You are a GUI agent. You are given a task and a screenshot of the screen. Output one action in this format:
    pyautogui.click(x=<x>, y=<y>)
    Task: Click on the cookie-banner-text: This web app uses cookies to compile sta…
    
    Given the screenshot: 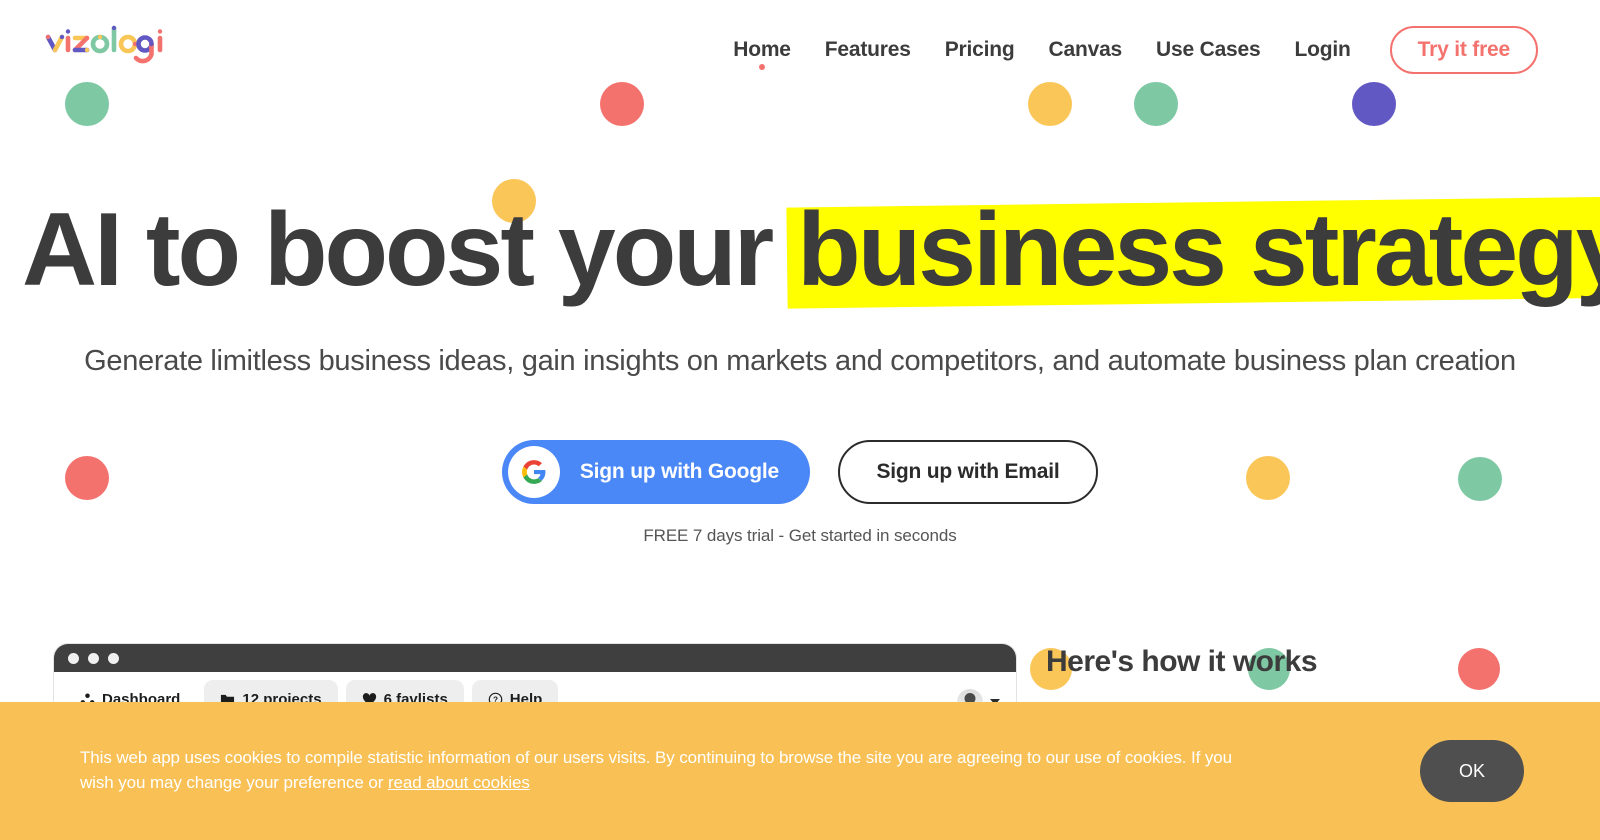 What is the action you would take?
    pyautogui.click(x=670, y=770)
    